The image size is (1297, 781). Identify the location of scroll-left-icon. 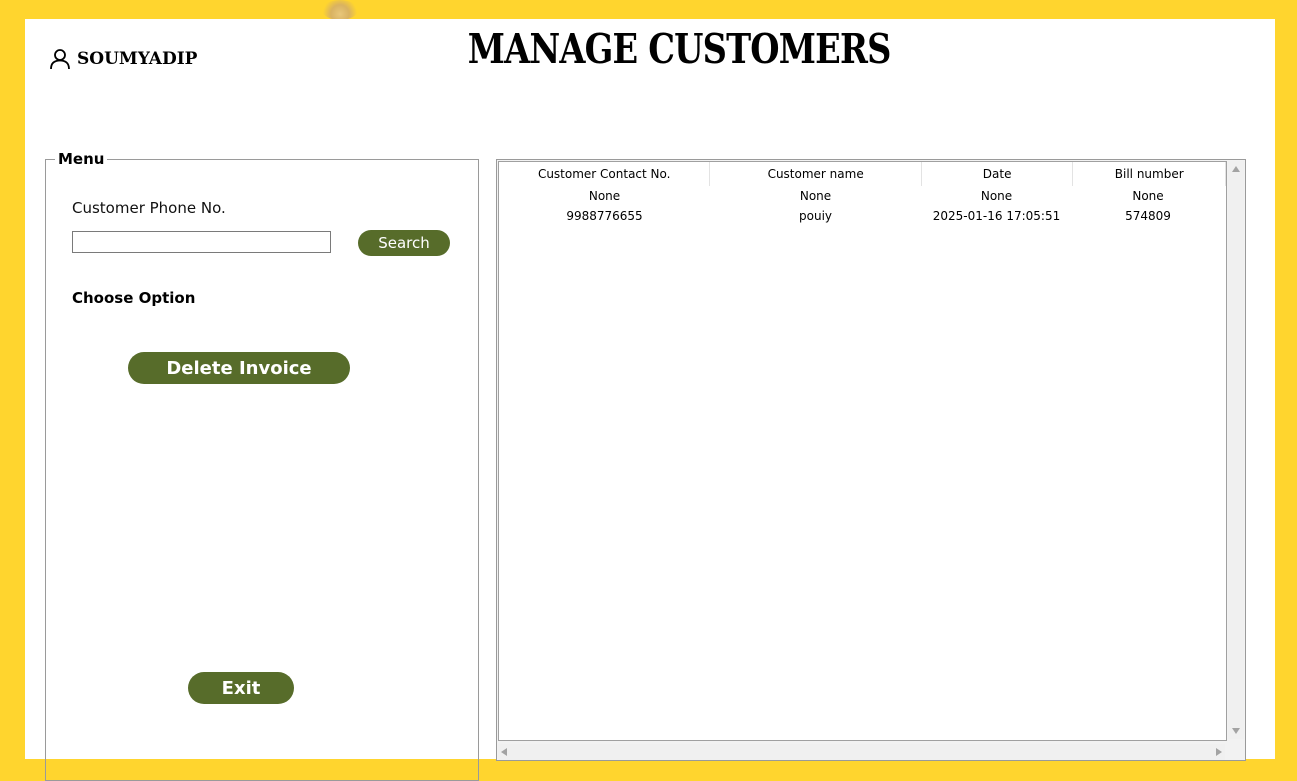
(504, 752).